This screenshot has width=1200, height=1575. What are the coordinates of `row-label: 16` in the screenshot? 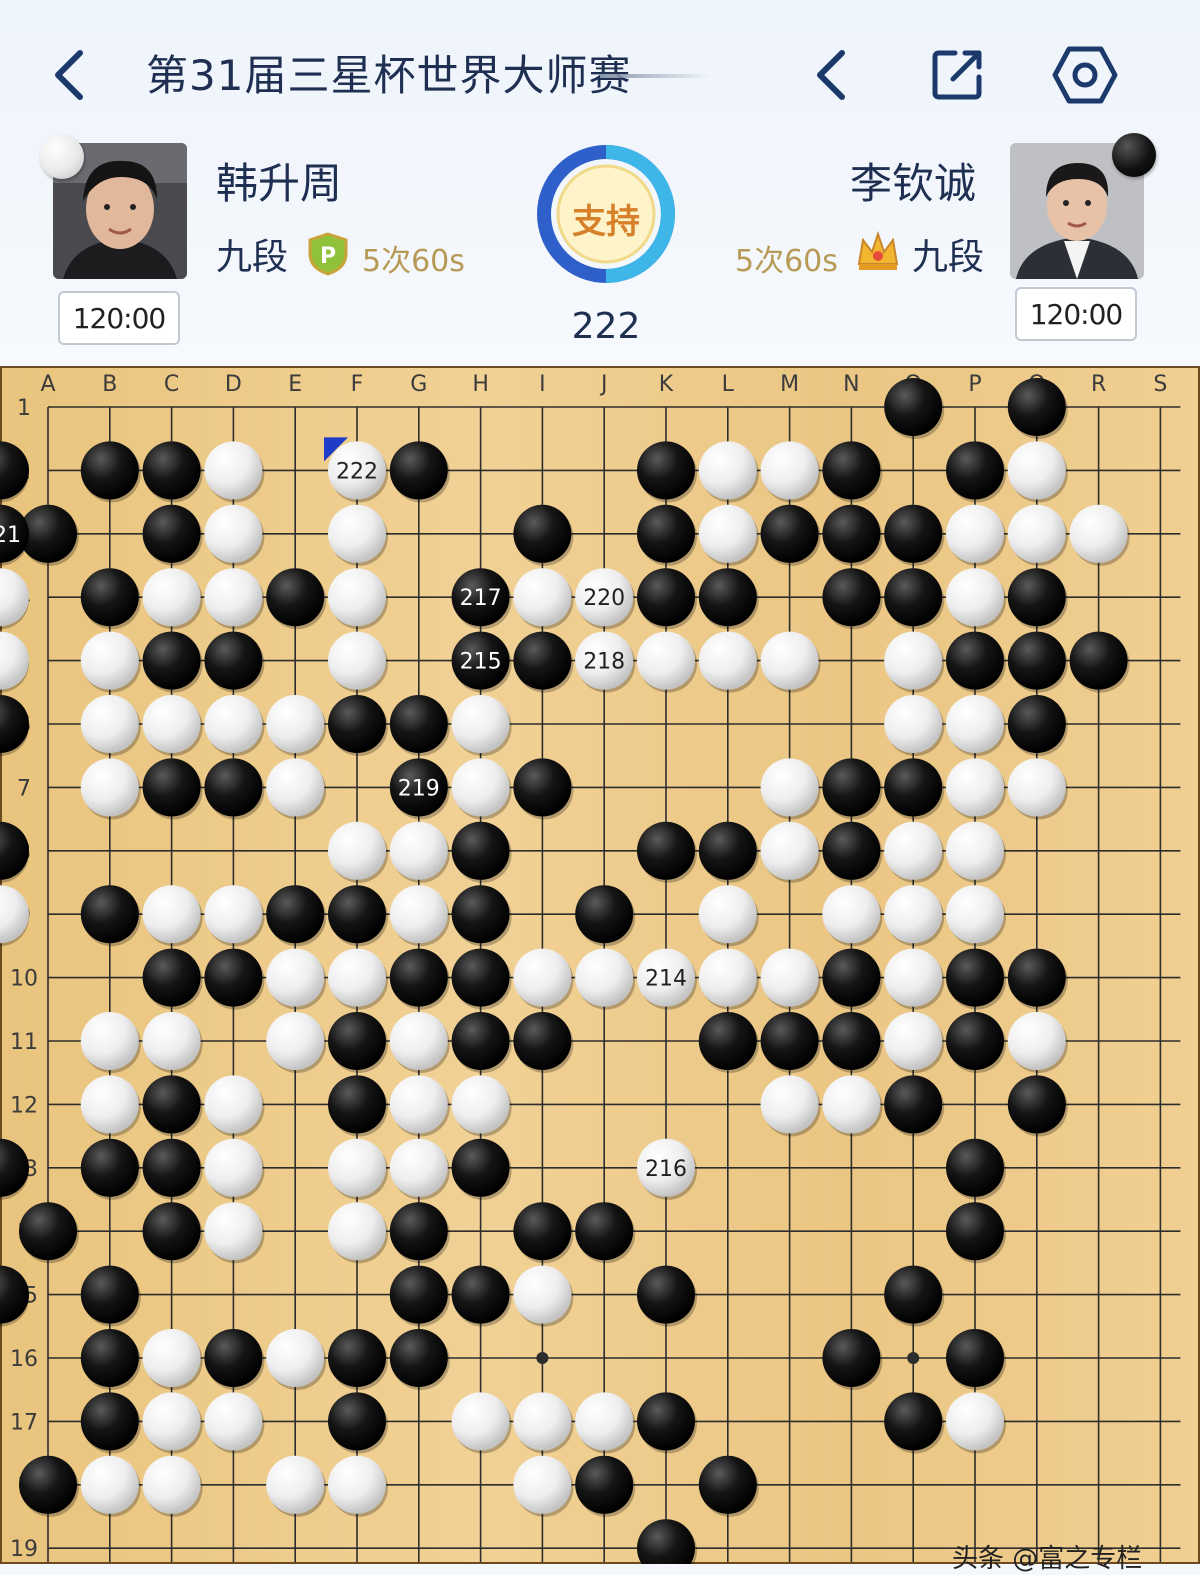 It's located at (24, 1359).